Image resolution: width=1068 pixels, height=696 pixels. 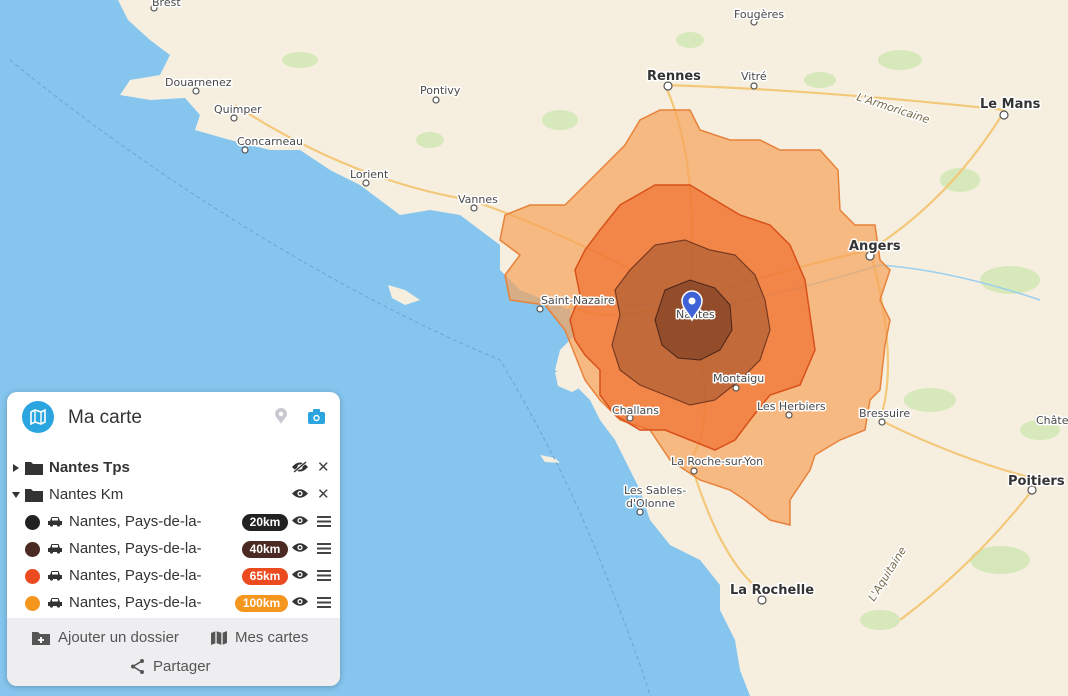 I want to click on camera-icon, so click(x=316, y=416).